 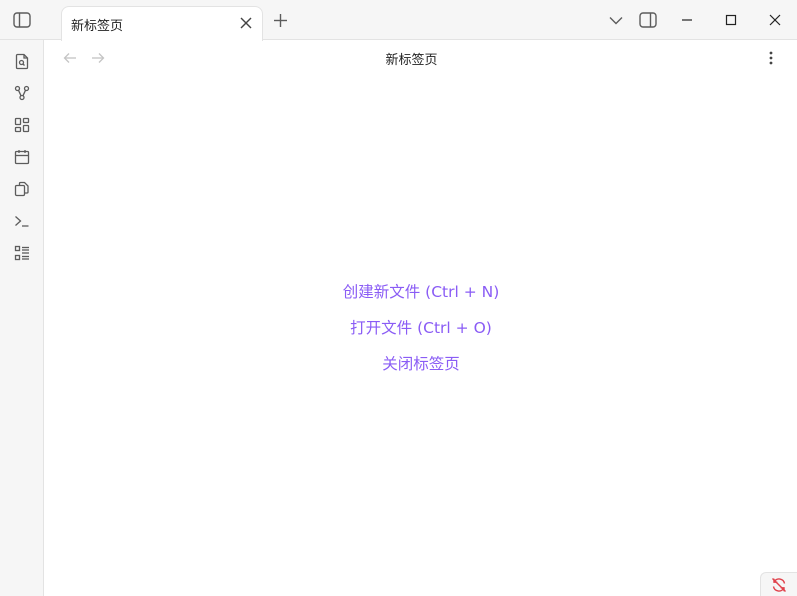 What do you see at coordinates (97, 26) in the screenshot?
I see `tab-title: 新标签页` at bounding box center [97, 26].